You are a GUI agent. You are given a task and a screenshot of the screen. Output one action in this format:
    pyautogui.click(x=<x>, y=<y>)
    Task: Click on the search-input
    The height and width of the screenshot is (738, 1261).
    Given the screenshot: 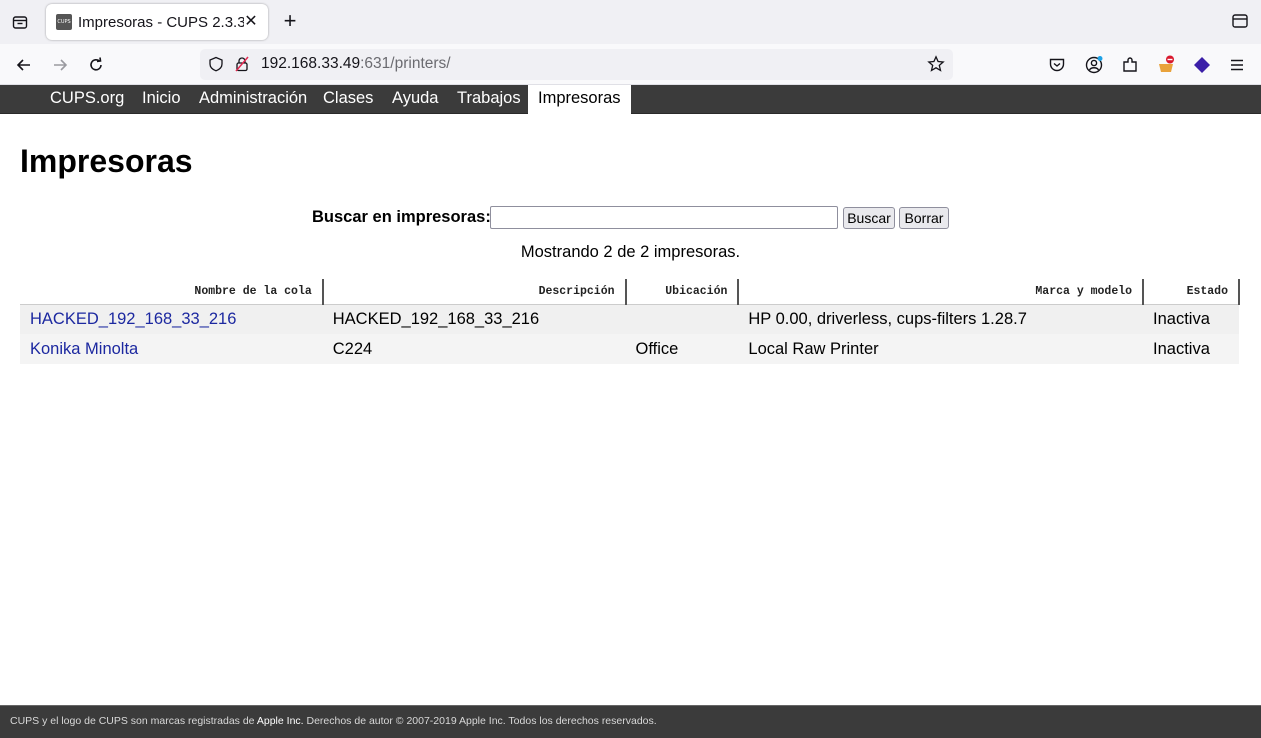 What is the action you would take?
    pyautogui.click(x=664, y=217)
    